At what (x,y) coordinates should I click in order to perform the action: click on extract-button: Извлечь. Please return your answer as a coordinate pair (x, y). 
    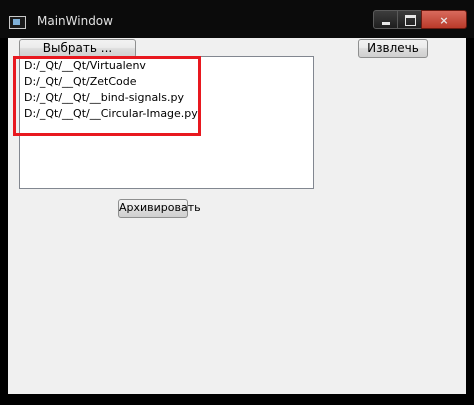
    Looking at the image, I should click on (393, 48).